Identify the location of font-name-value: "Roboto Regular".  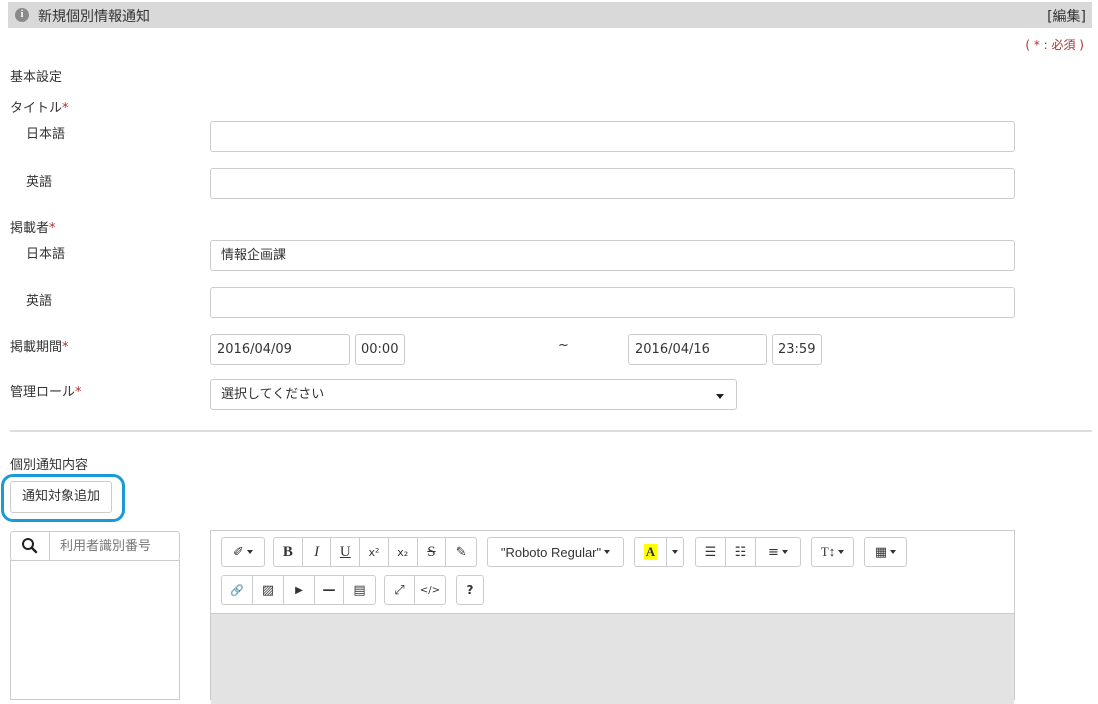
(551, 552).